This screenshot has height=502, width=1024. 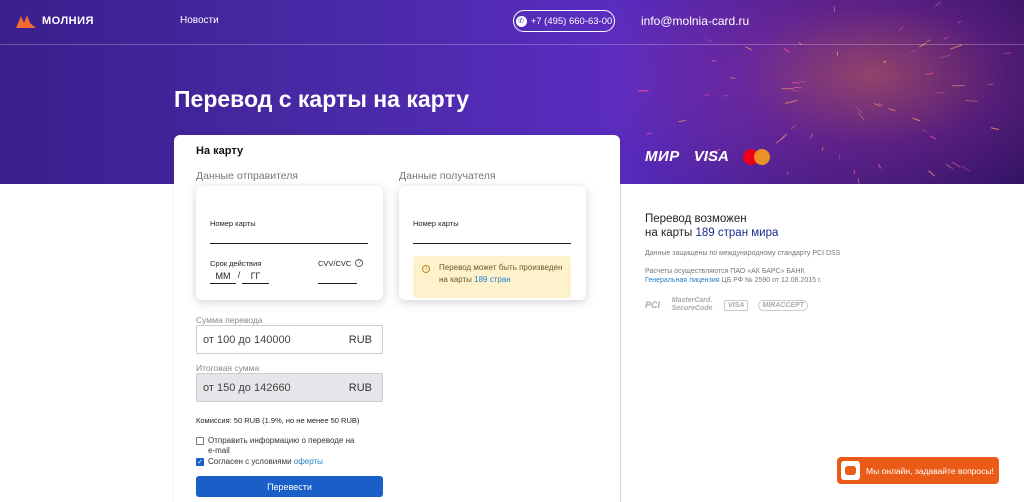 What do you see at coordinates (341, 263) in the screenshot?
I see `cvv-label: CVV/CVC?` at bounding box center [341, 263].